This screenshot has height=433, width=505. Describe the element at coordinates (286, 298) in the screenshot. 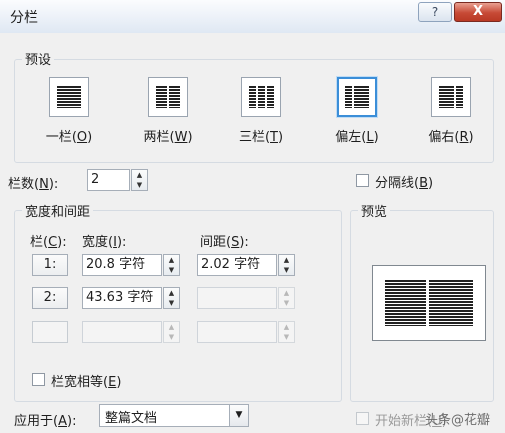

I see `column-2-spacing-spinner: ▲ ▼` at that location.